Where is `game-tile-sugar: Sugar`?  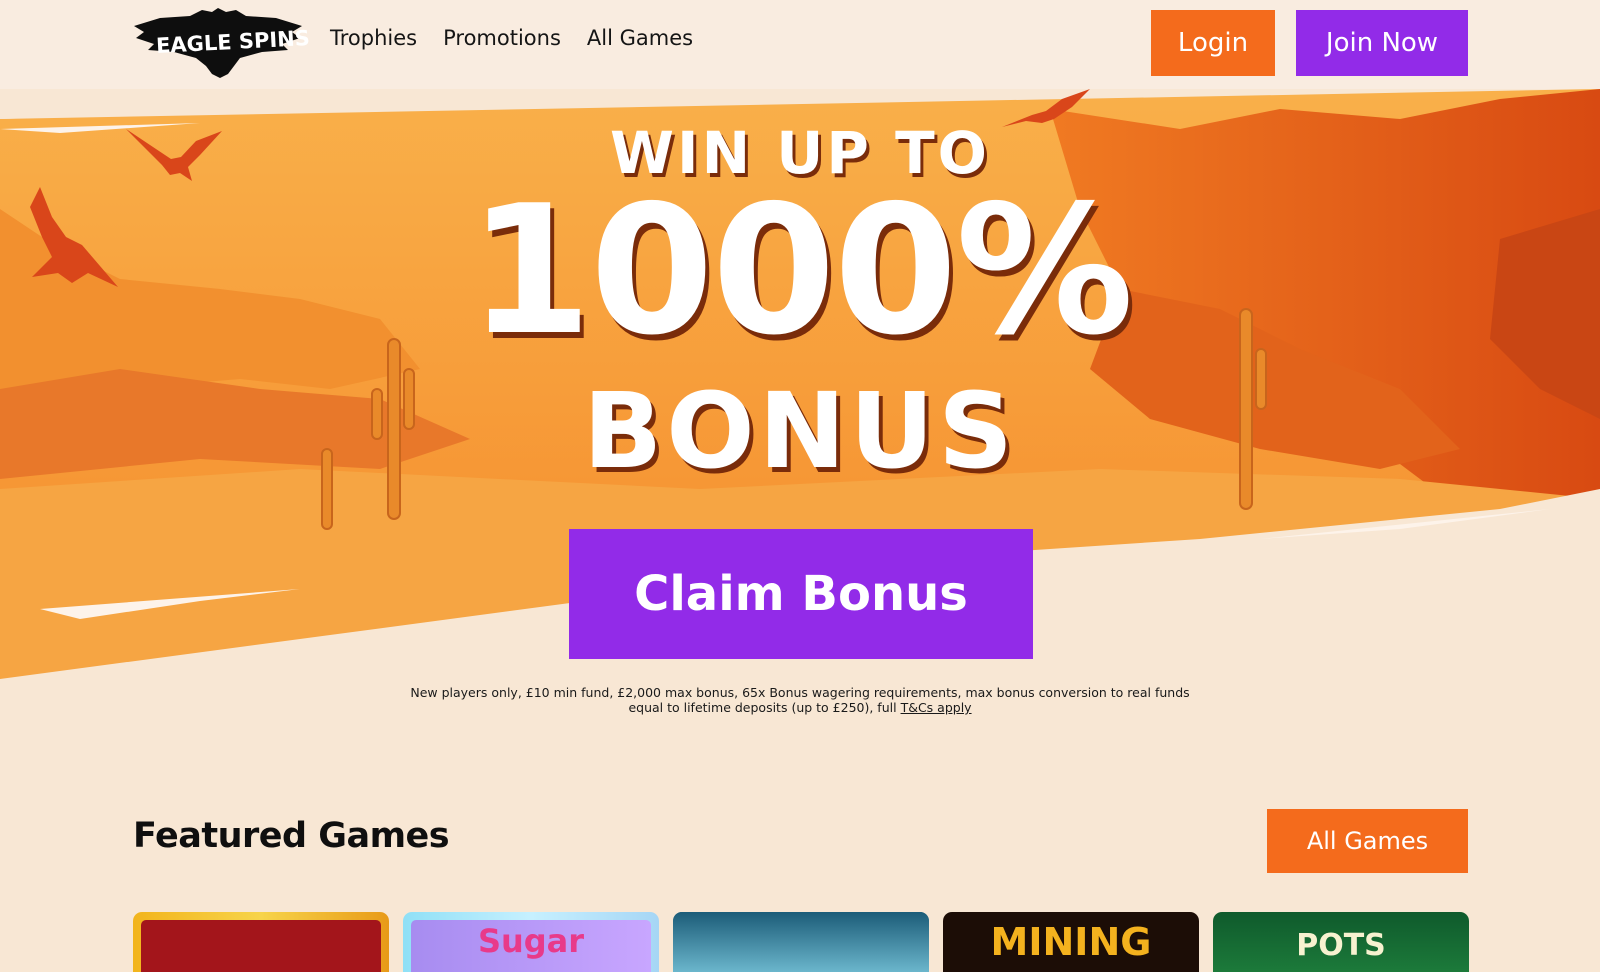 game-tile-sugar: Sugar is located at coordinates (531, 942).